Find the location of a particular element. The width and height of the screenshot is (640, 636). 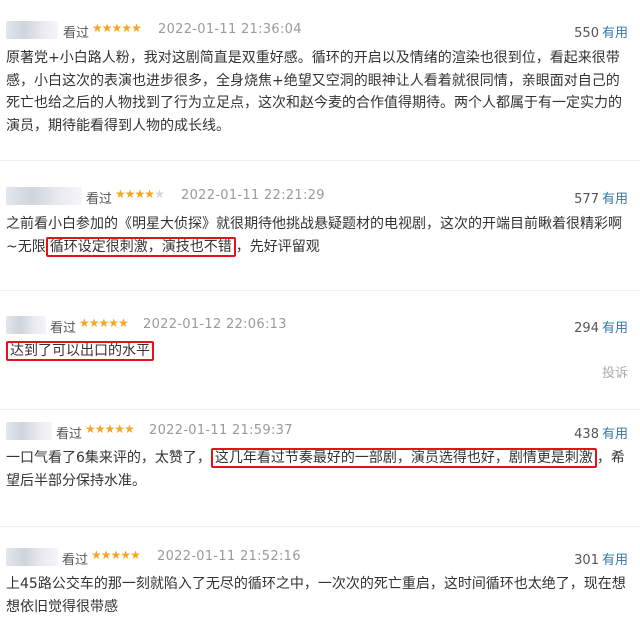

review-meta: 看过 ★★★★★ 2022-01-12 22:06:13 294 有用 is located at coordinates (320, 326).